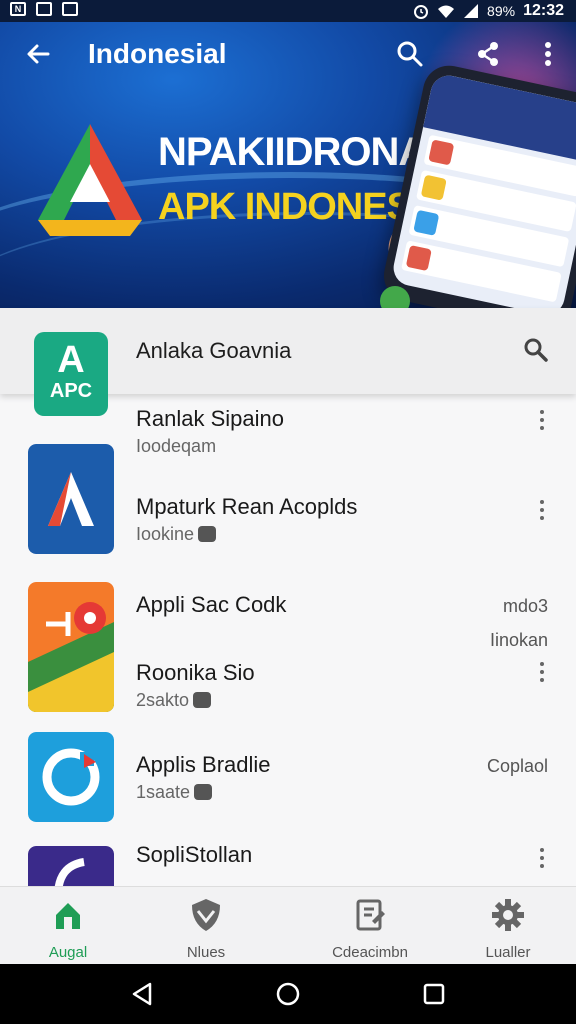 This screenshot has height=1024, width=576. Describe the element at coordinates (210, 419) in the screenshot. I see `list-item-title: Ranlak Sipaino` at that location.